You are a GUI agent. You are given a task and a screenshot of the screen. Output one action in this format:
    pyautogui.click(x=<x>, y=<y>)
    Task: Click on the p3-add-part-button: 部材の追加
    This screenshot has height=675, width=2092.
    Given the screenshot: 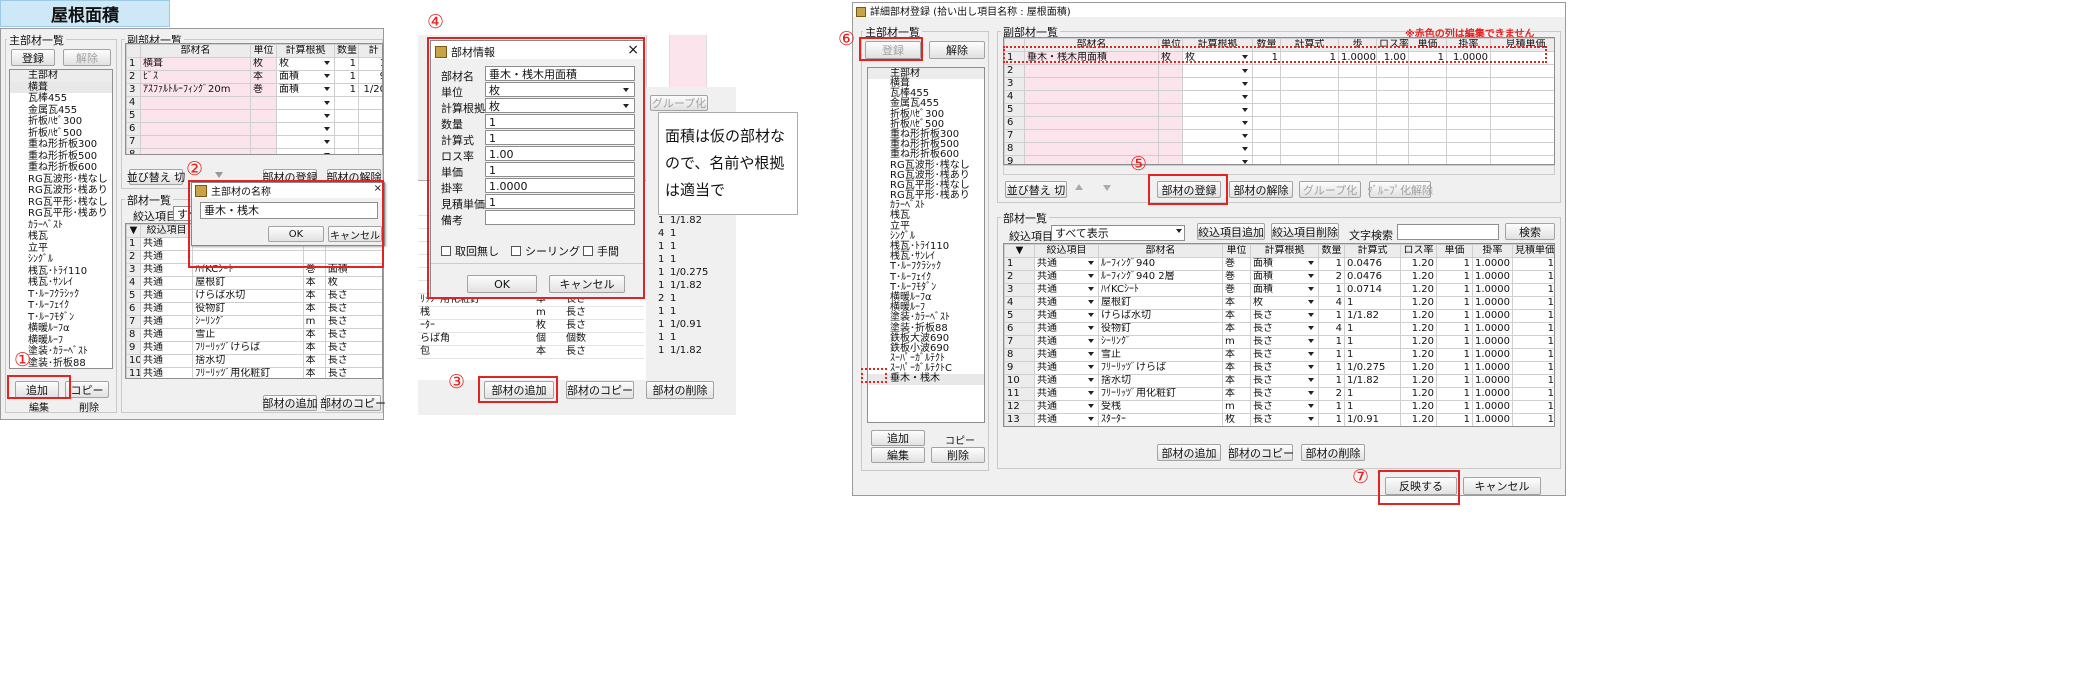 What is the action you would take?
    pyautogui.click(x=1189, y=452)
    